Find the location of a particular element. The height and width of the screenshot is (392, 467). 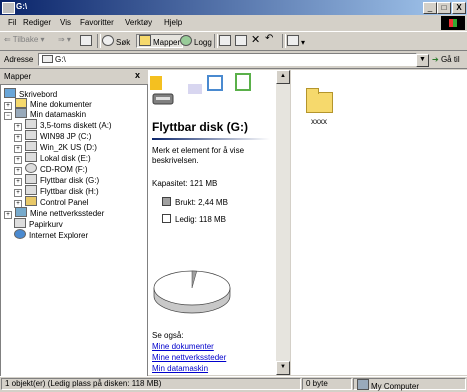

up-folder-icon is located at coordinates (86, 40).